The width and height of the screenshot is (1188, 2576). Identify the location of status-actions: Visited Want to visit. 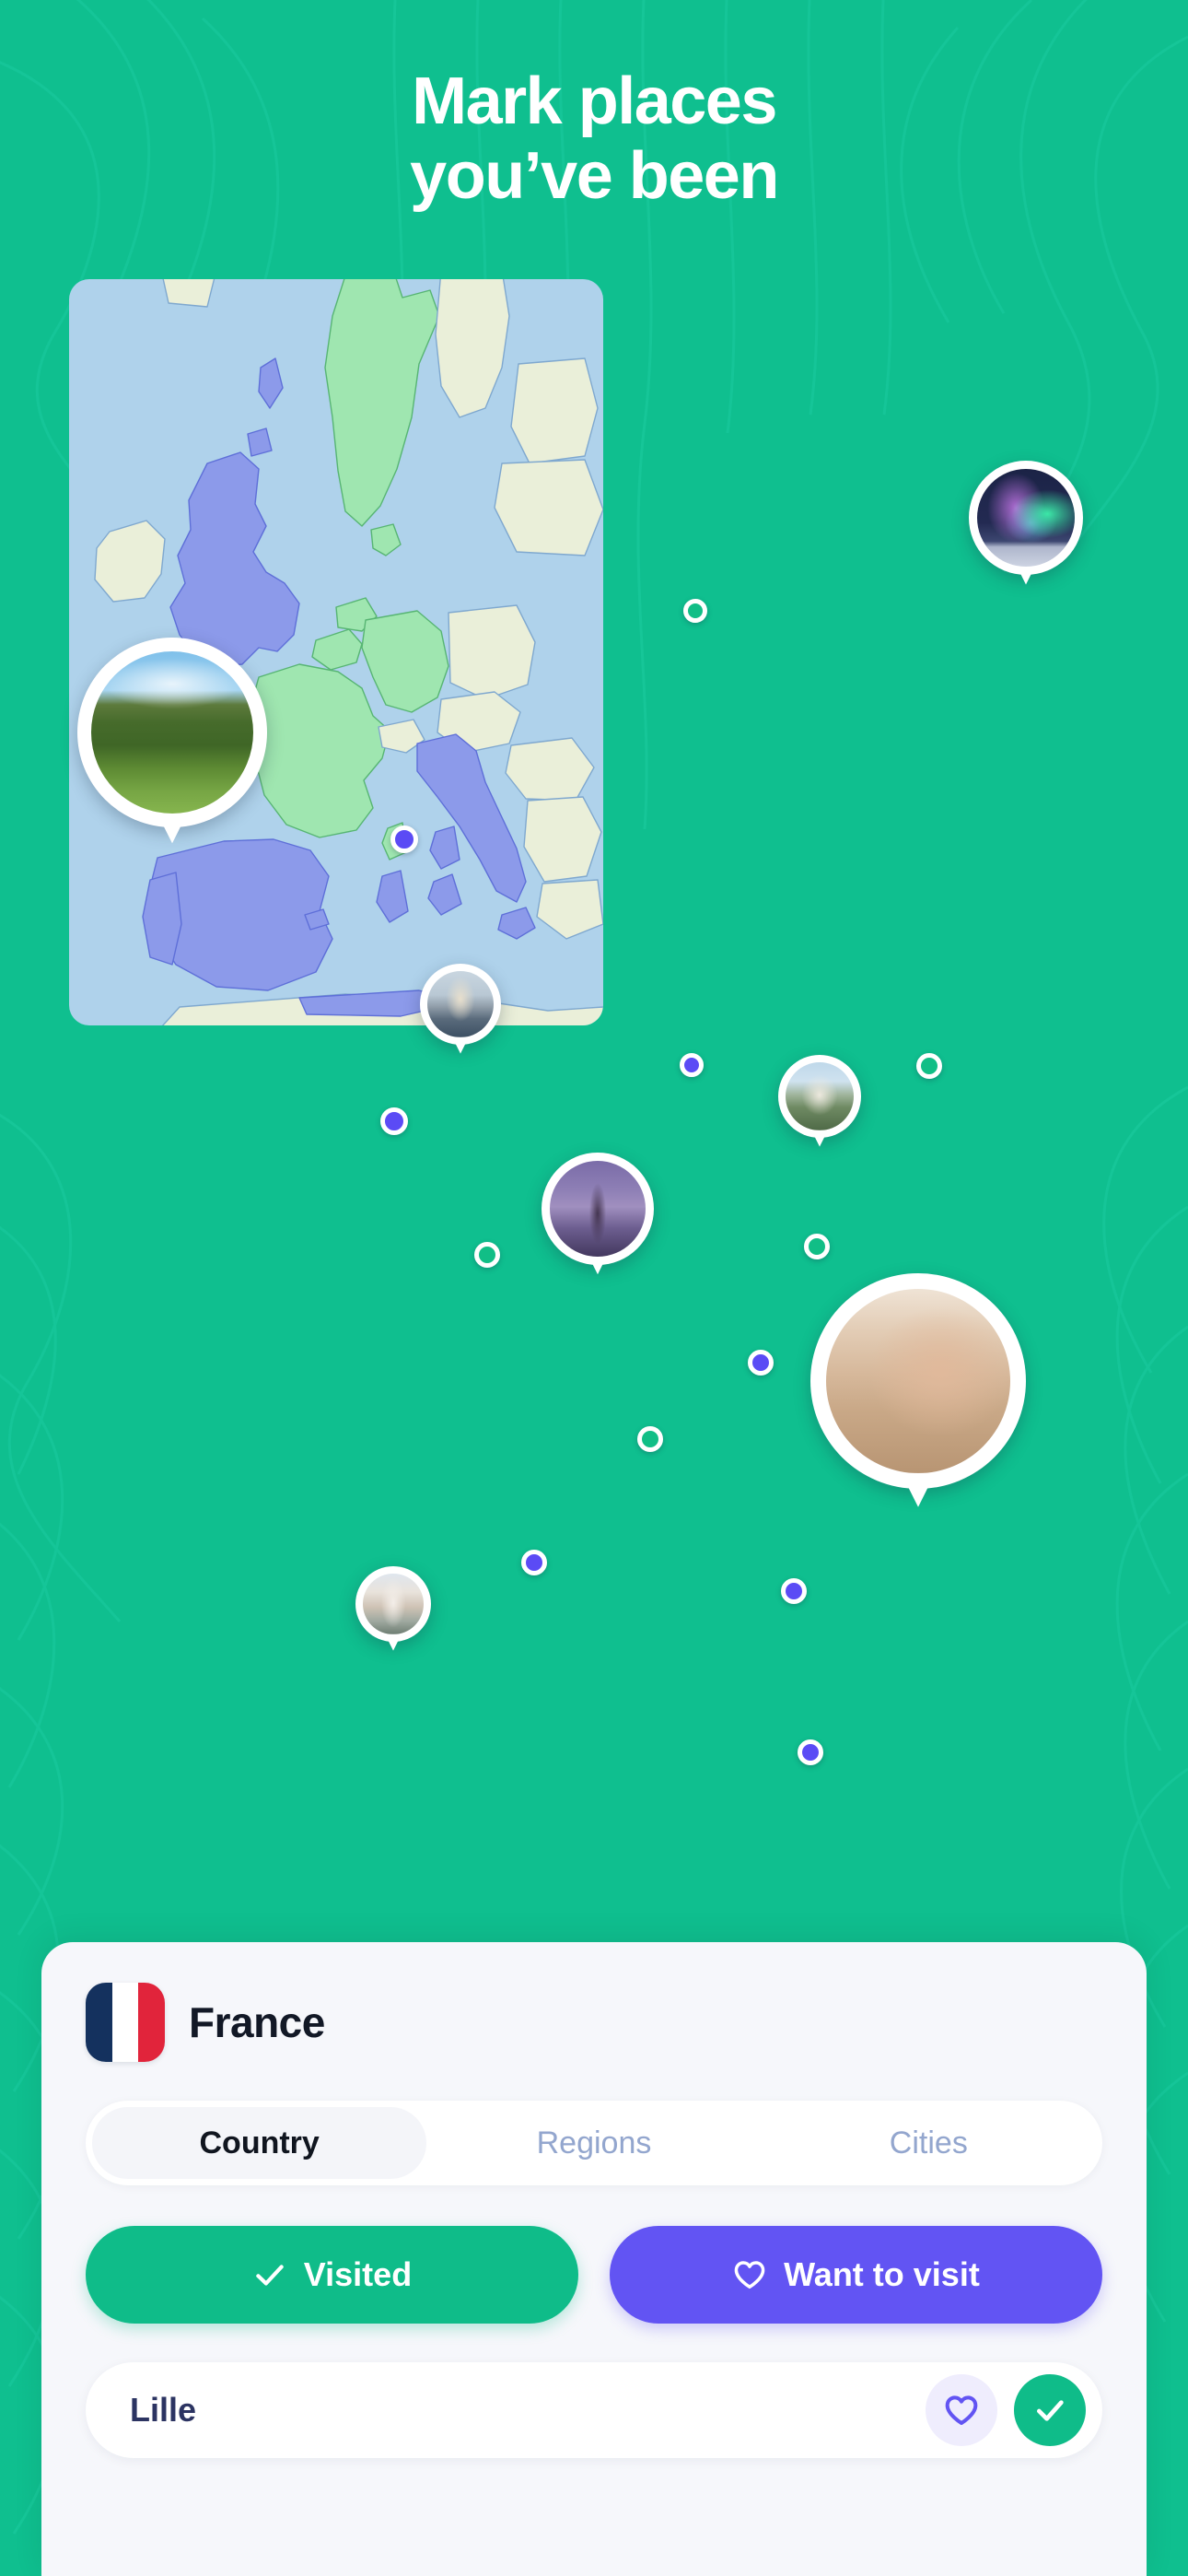
(594, 2275).